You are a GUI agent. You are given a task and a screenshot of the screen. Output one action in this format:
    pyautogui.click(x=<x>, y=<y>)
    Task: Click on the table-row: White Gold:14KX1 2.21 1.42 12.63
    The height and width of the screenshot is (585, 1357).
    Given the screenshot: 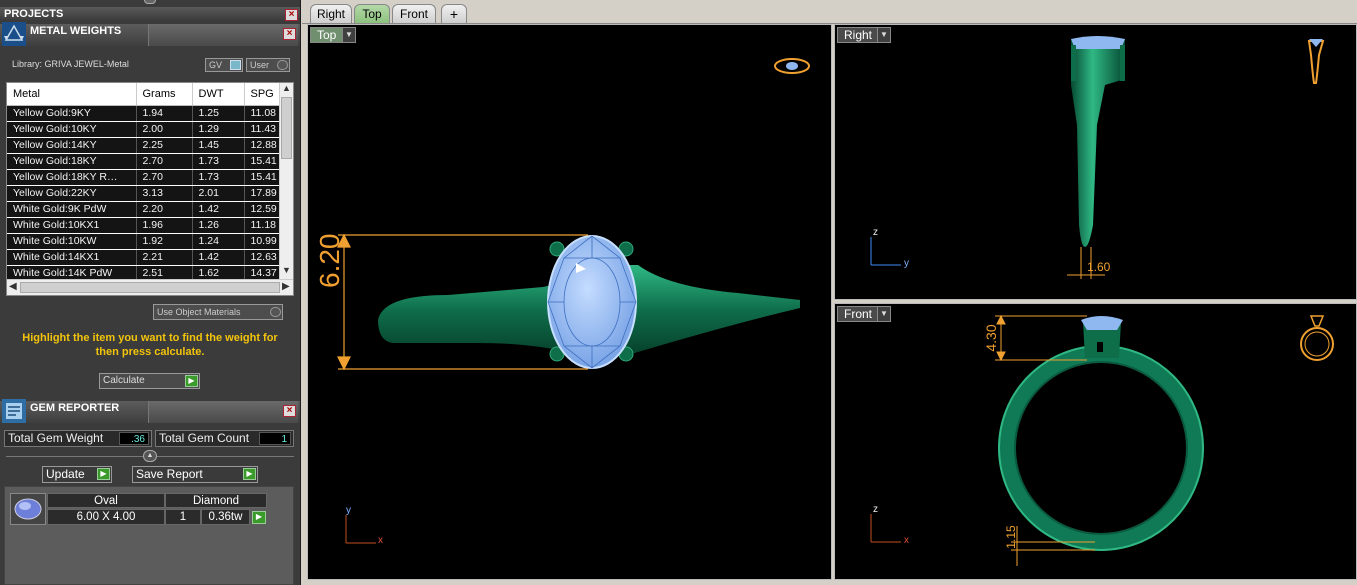 What is the action you would take?
    pyautogui.click(x=144, y=257)
    